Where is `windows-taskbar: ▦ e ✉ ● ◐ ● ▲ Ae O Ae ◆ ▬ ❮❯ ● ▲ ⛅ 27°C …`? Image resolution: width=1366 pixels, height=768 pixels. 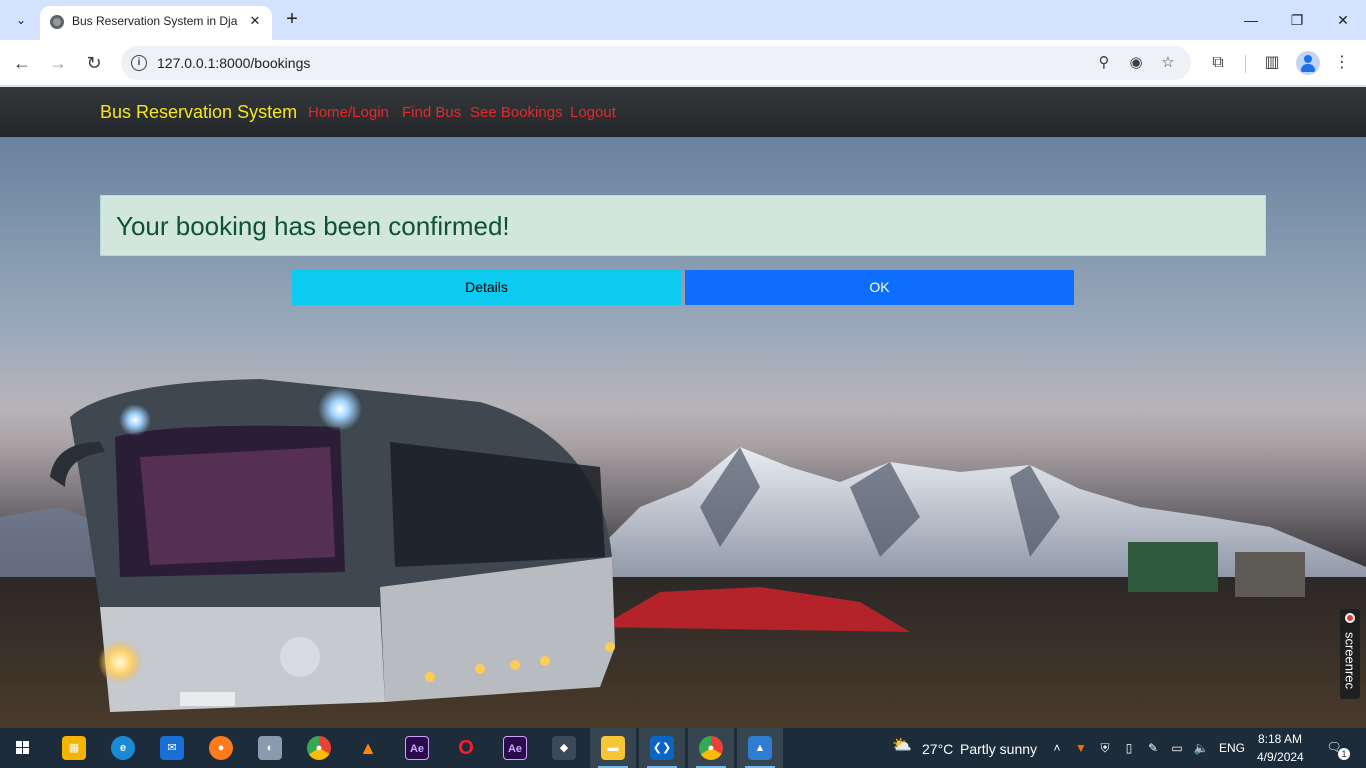
windows-taskbar: ▦ e ✉ ● ◐ ● ▲ Ae O Ae ◆ ▬ ❮❯ ● ▲ ⛅ 27°C … is located at coordinates (683, 748).